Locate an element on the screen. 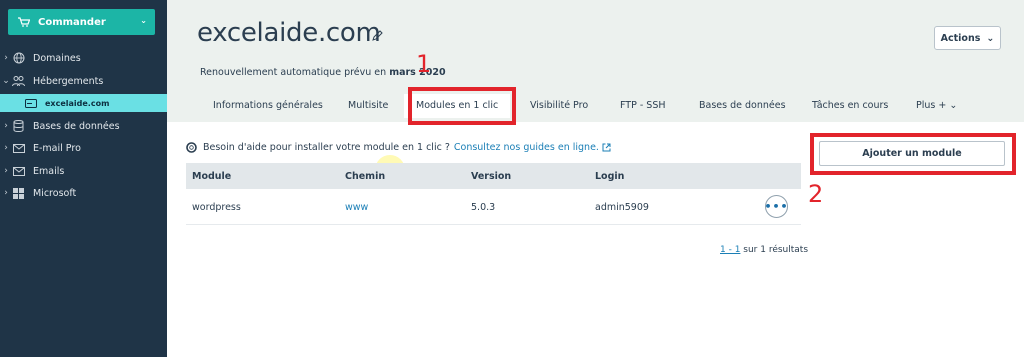 Image resolution: width=1024 pixels, height=357 pixels. pencil-icon is located at coordinates (377, 35).